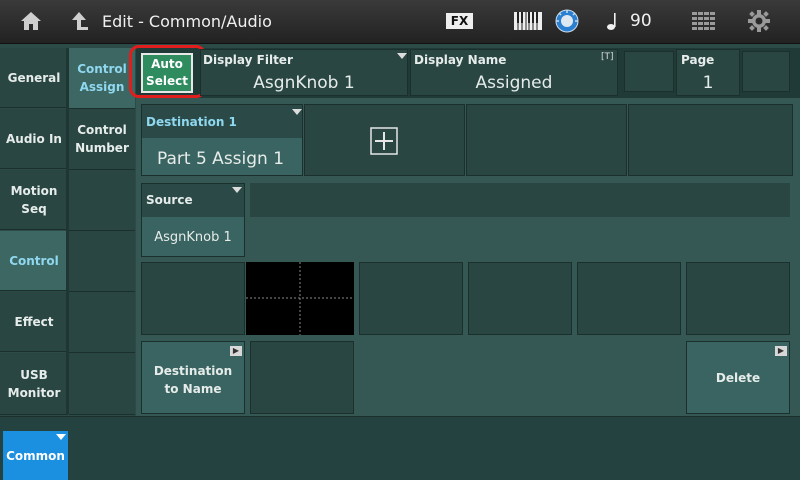 The image size is (800, 480). I want to click on display-filter: Display Filter AsgnKnob 1, so click(304, 72).